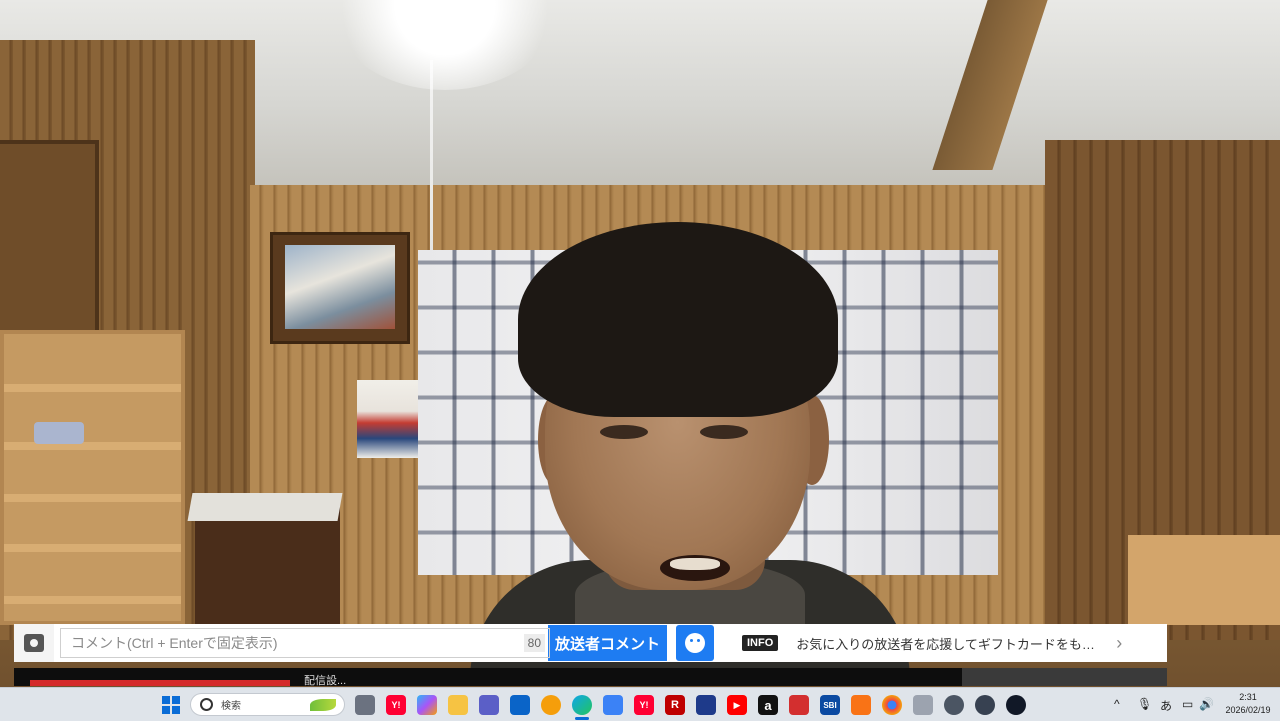 The image size is (1280, 721). I want to click on file-explorer-icon, so click(458, 705).